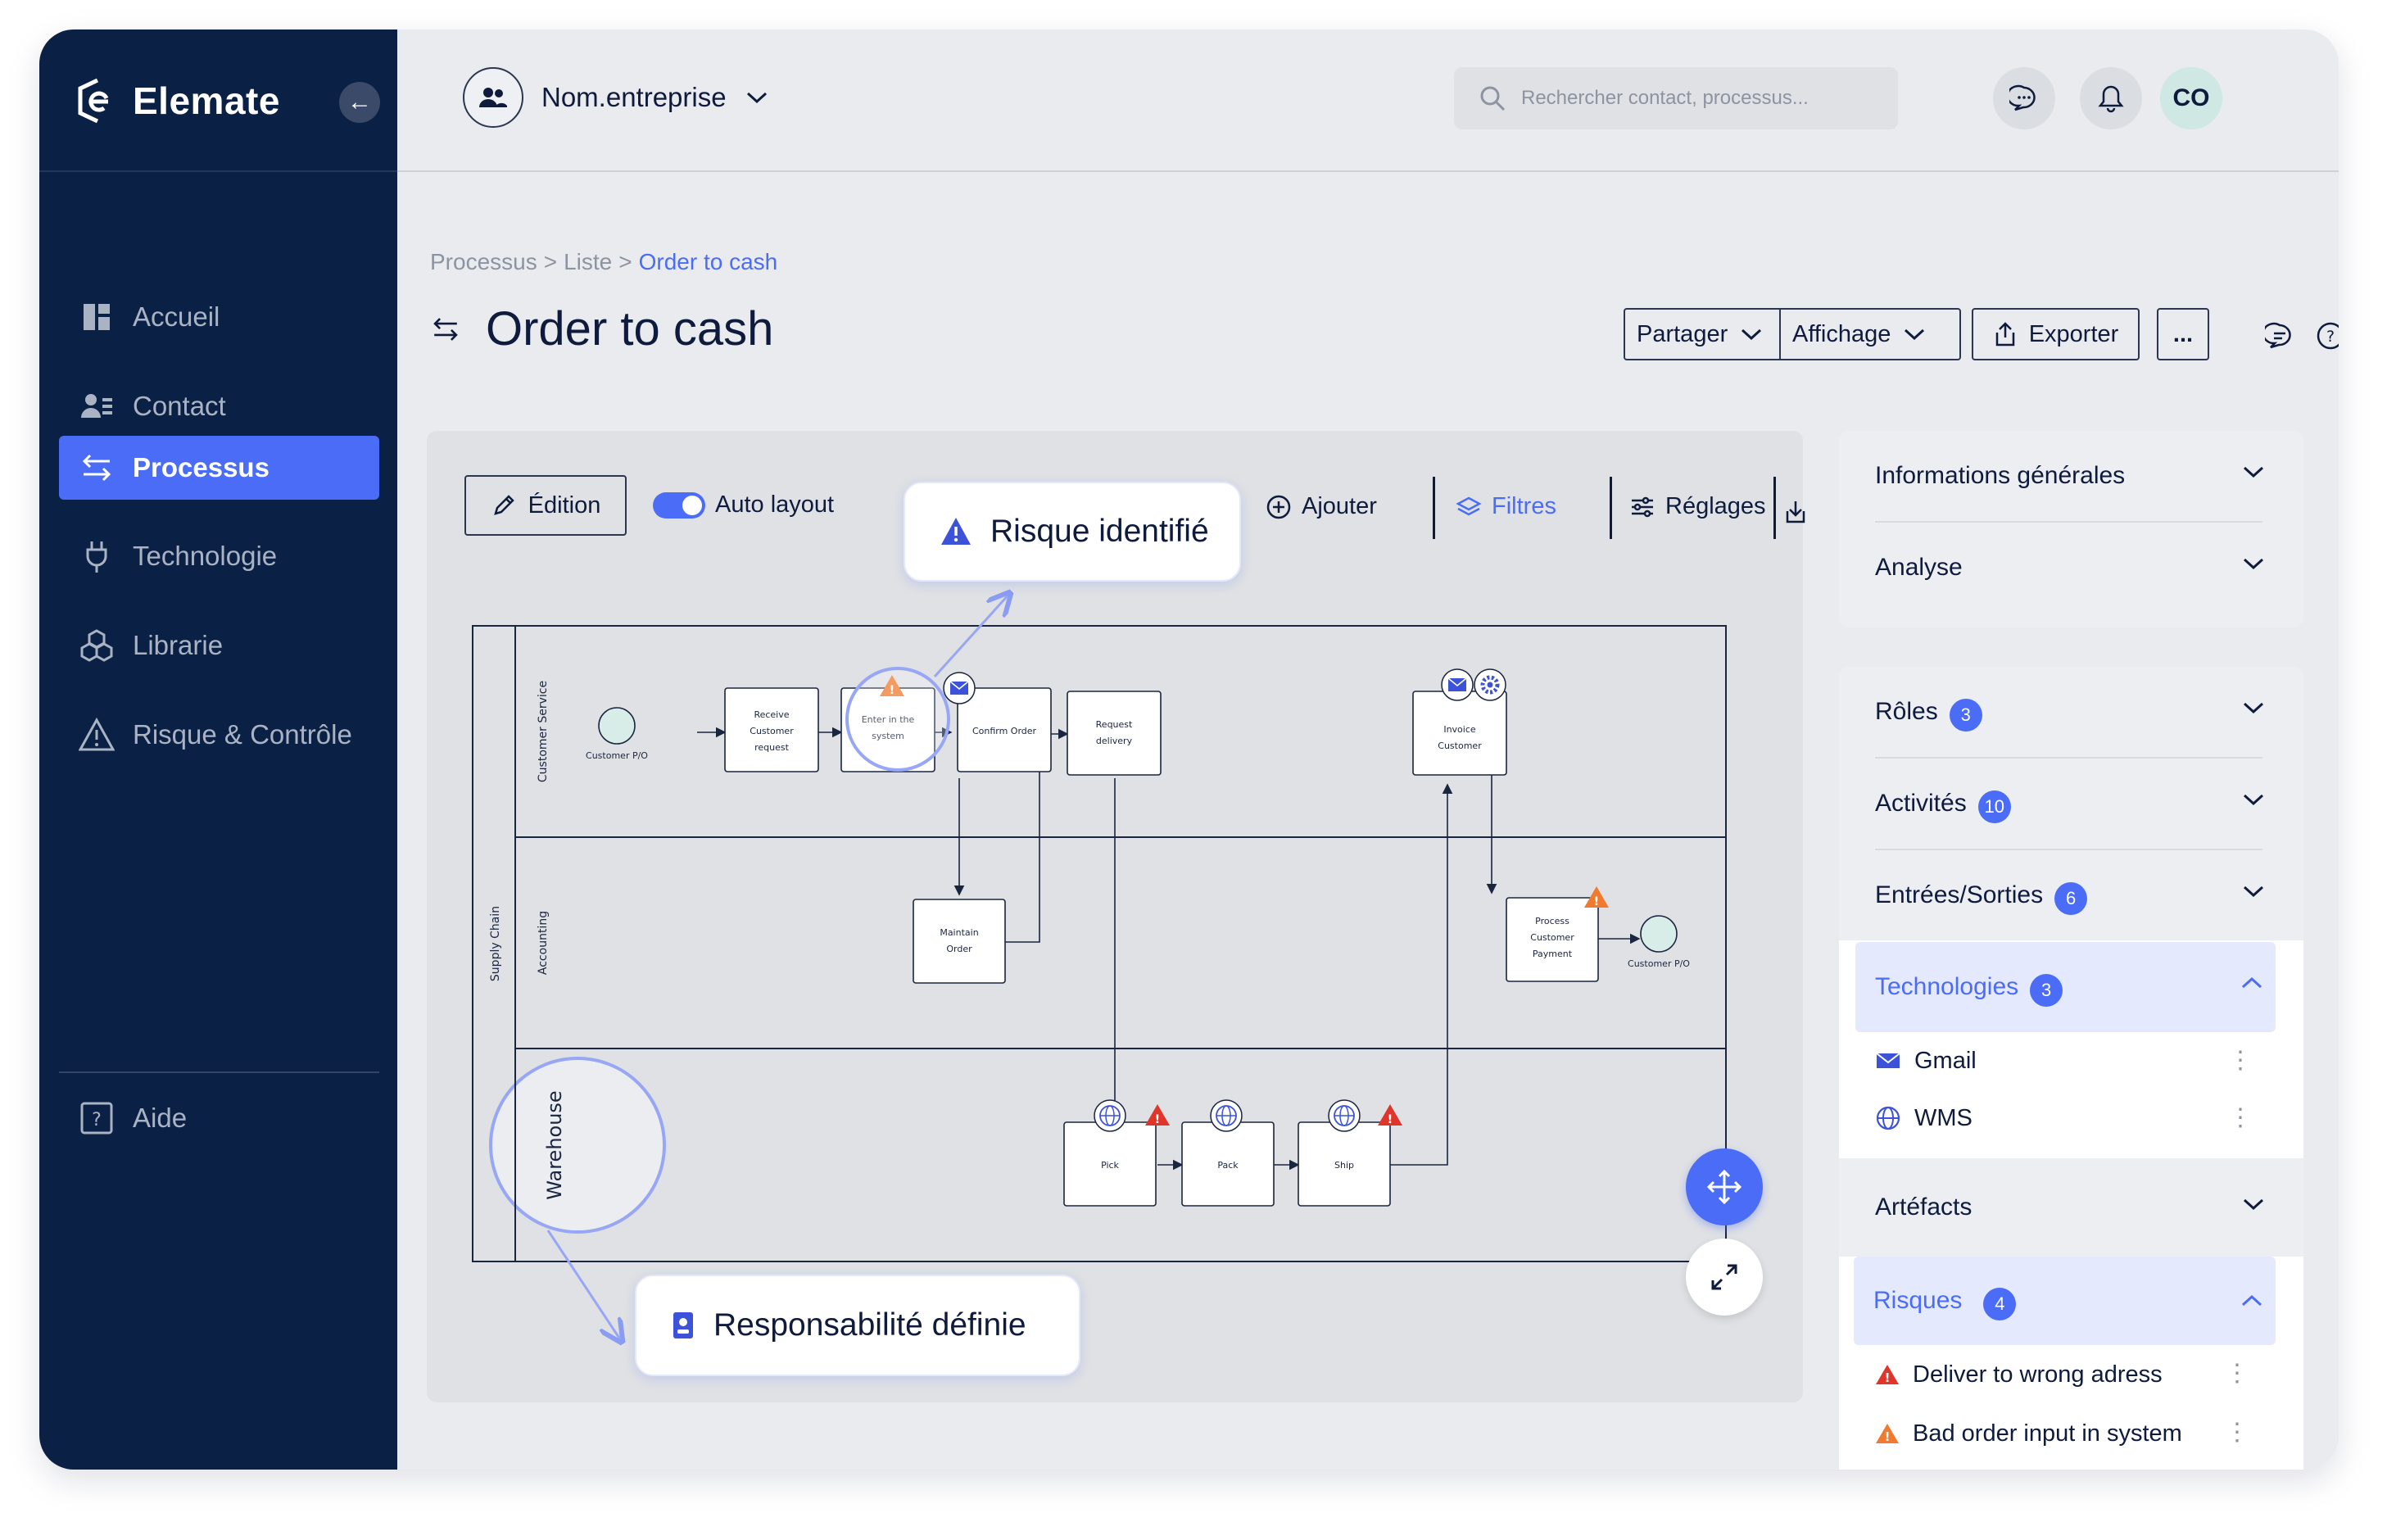  Describe the element at coordinates (1841, 333) in the screenshot. I see `display-label: Affichage` at that location.